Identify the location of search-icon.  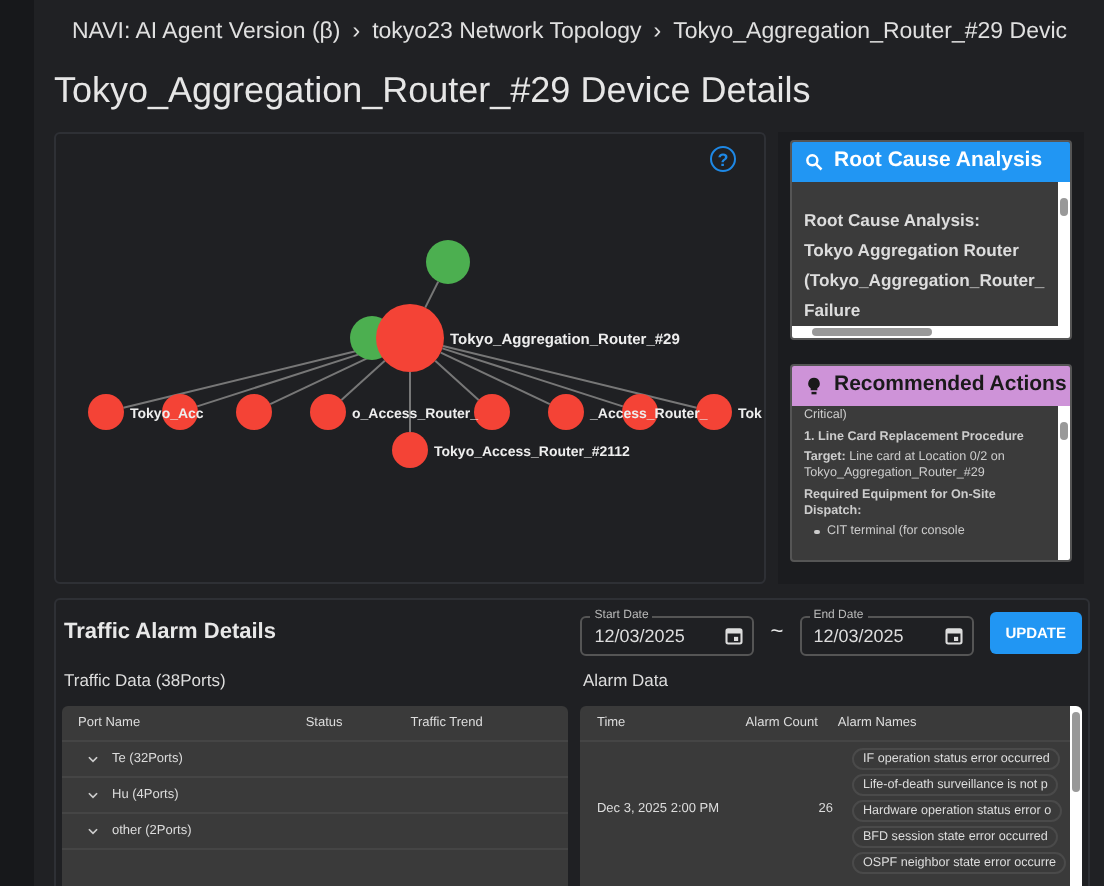
(814, 162).